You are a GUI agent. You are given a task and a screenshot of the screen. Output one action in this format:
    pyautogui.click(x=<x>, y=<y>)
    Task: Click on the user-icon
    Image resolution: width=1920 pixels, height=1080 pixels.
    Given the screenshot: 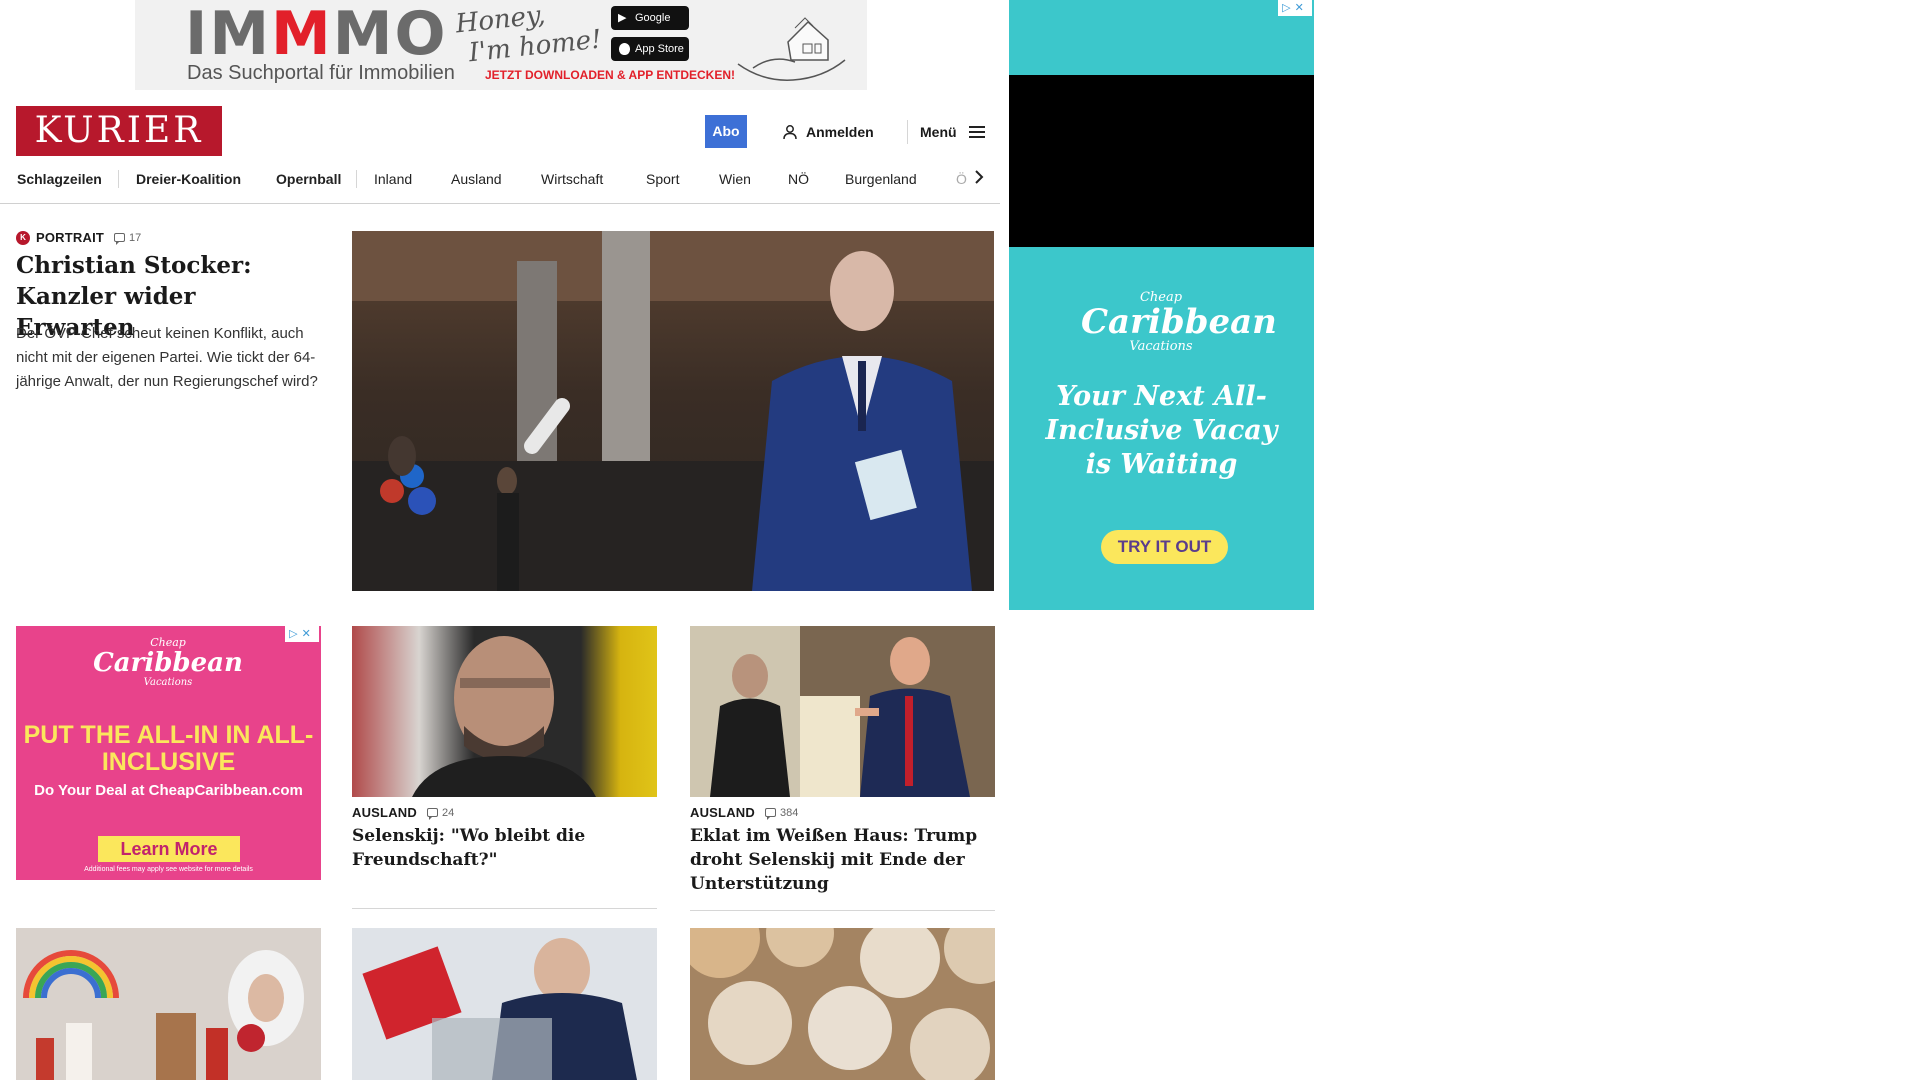 What is the action you would take?
    pyautogui.click(x=790, y=132)
    